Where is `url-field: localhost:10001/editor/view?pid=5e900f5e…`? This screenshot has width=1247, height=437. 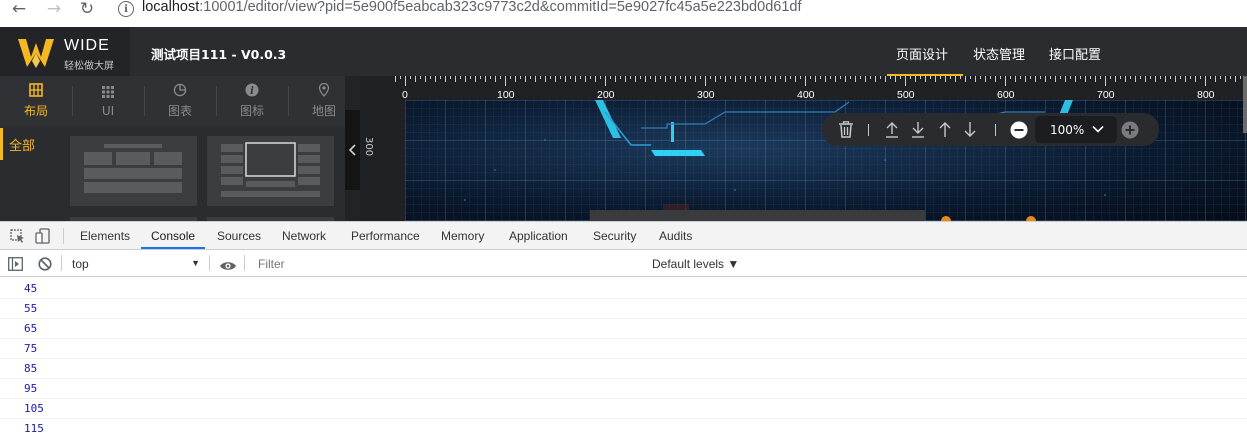
url-field: localhost:10001/editor/view?pid=5e900f5e… is located at coordinates (471, 7).